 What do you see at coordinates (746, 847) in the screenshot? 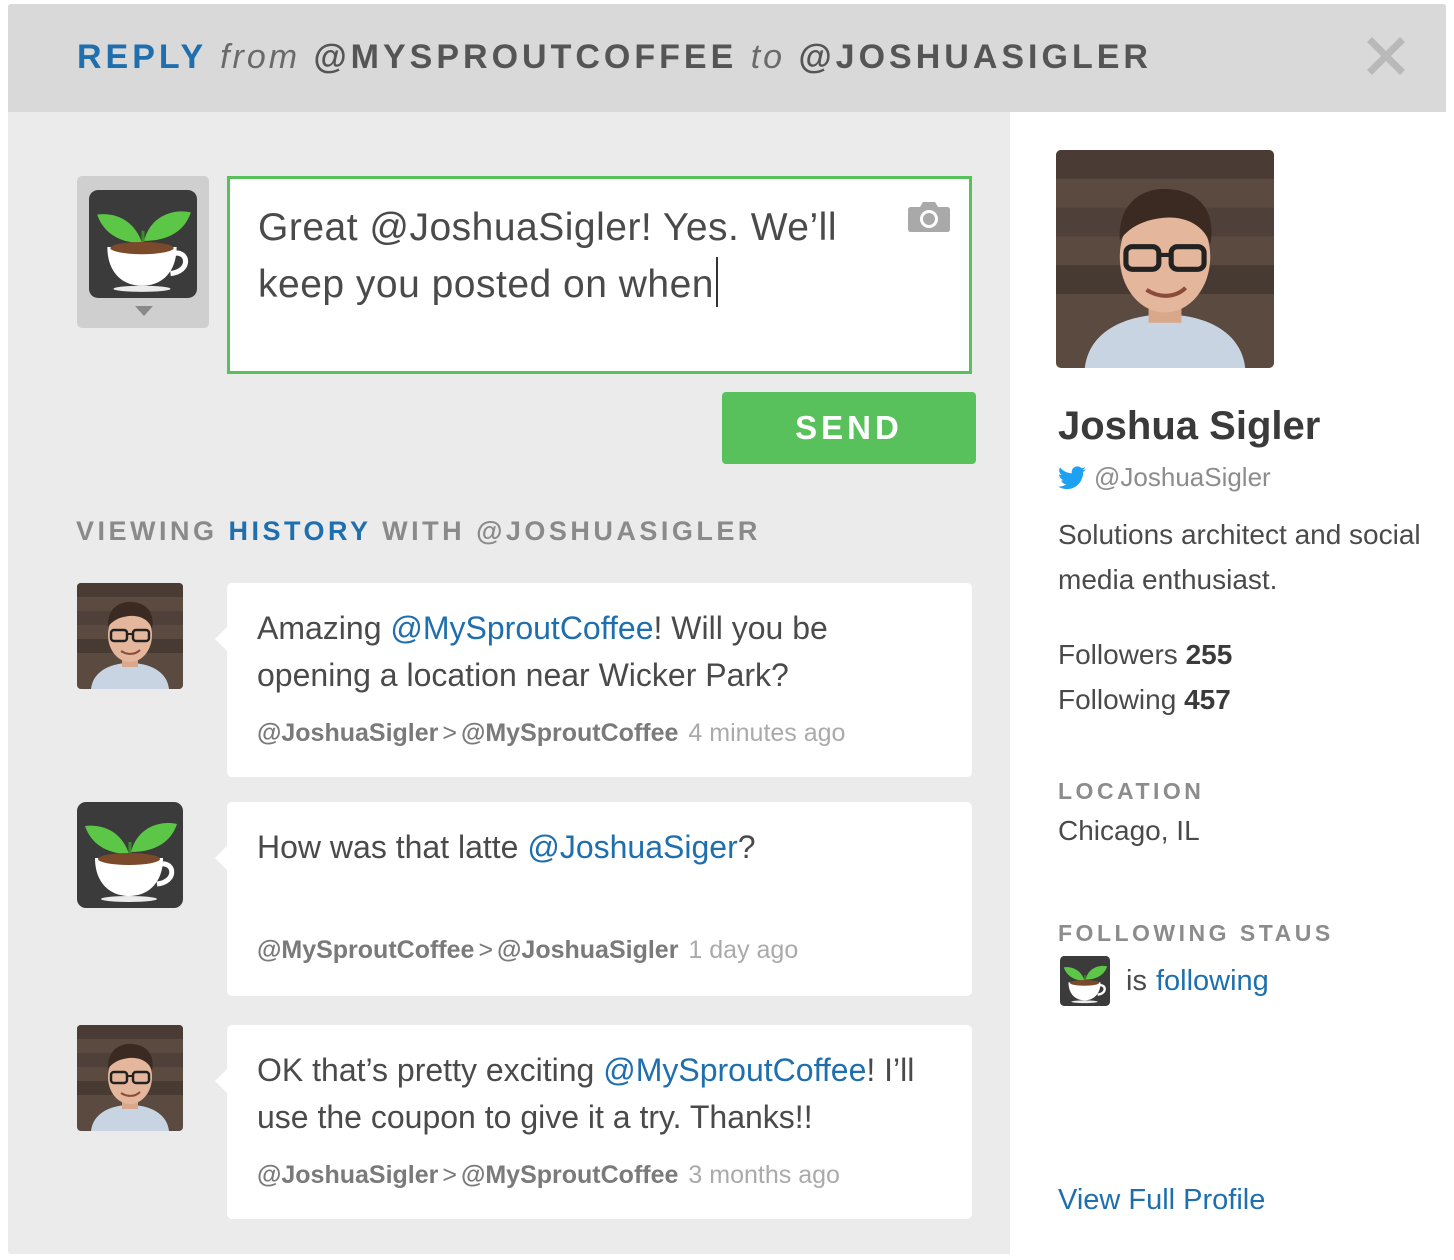
I see `message-text-part: ?` at bounding box center [746, 847].